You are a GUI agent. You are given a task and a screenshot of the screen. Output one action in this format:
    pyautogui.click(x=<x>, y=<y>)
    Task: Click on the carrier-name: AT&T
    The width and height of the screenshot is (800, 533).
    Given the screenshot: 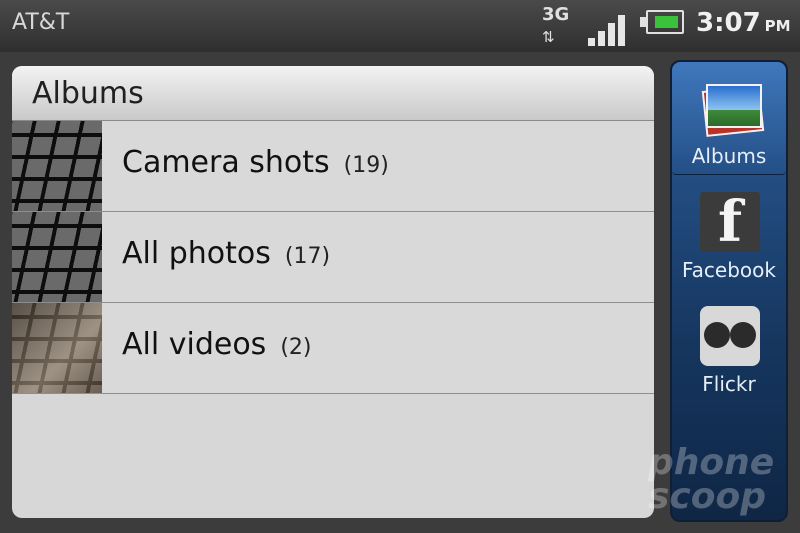 What is the action you would take?
    pyautogui.click(x=41, y=22)
    